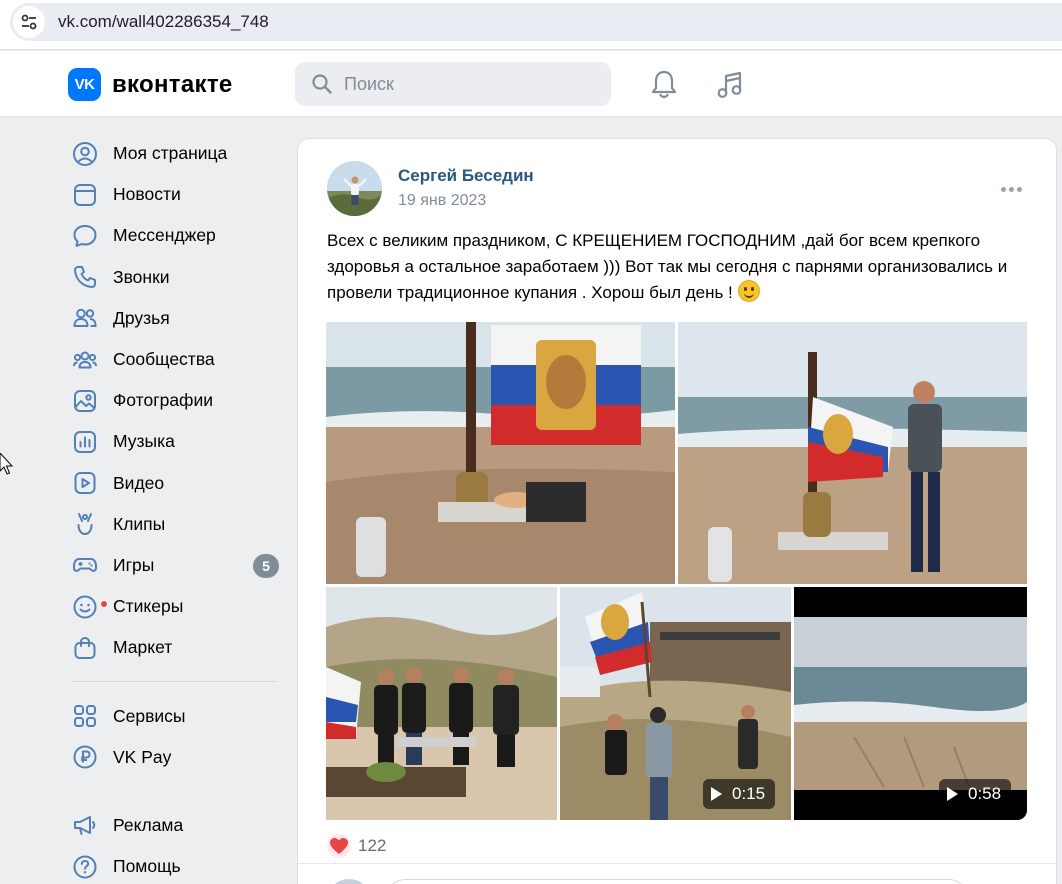  I want to click on sidebar-item-label: Реклама, so click(148, 824).